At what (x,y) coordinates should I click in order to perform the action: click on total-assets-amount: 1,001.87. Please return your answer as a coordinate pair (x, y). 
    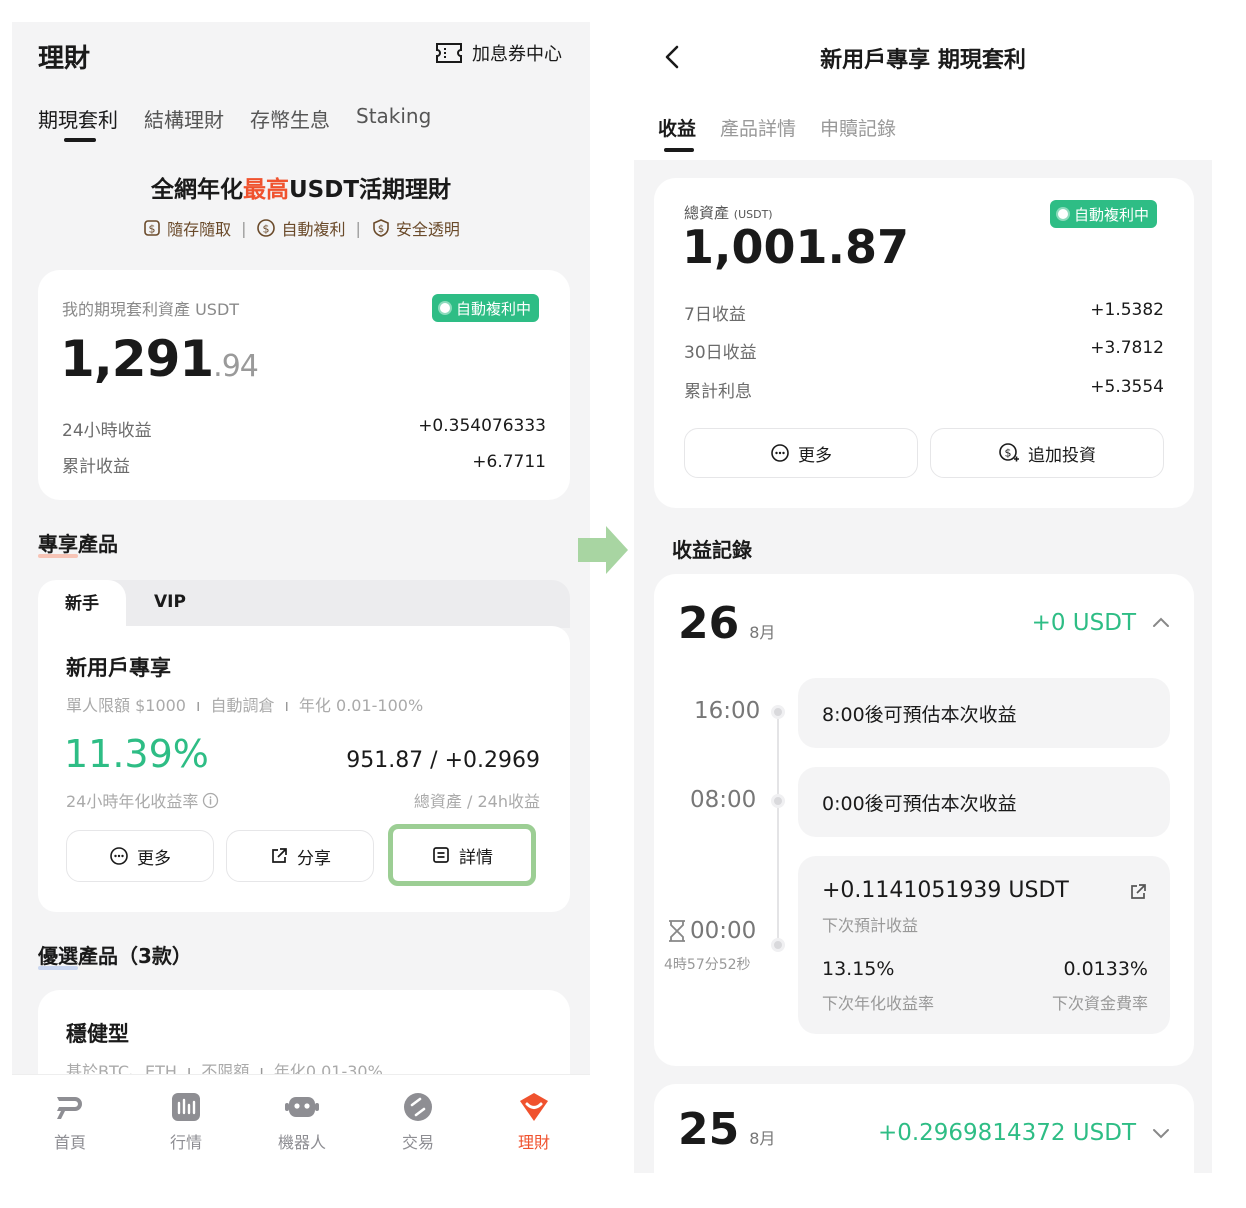
    Looking at the image, I should click on (795, 247).